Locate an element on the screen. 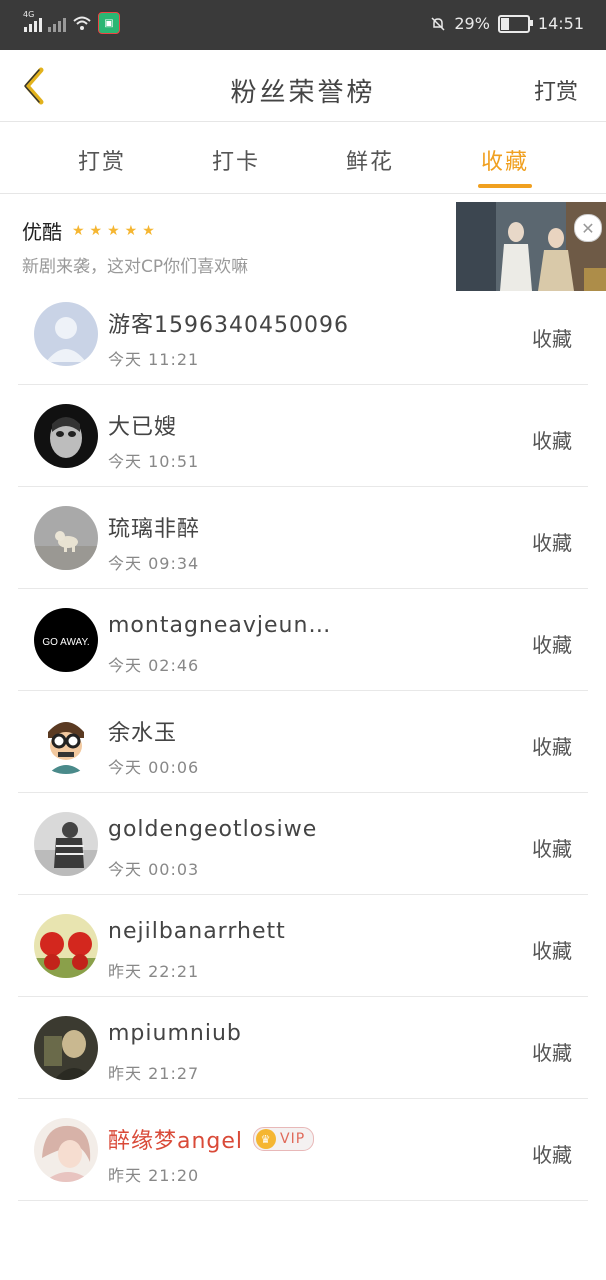 The image size is (606, 1280). tab-flowers: 鲜花 is located at coordinates (370, 160).